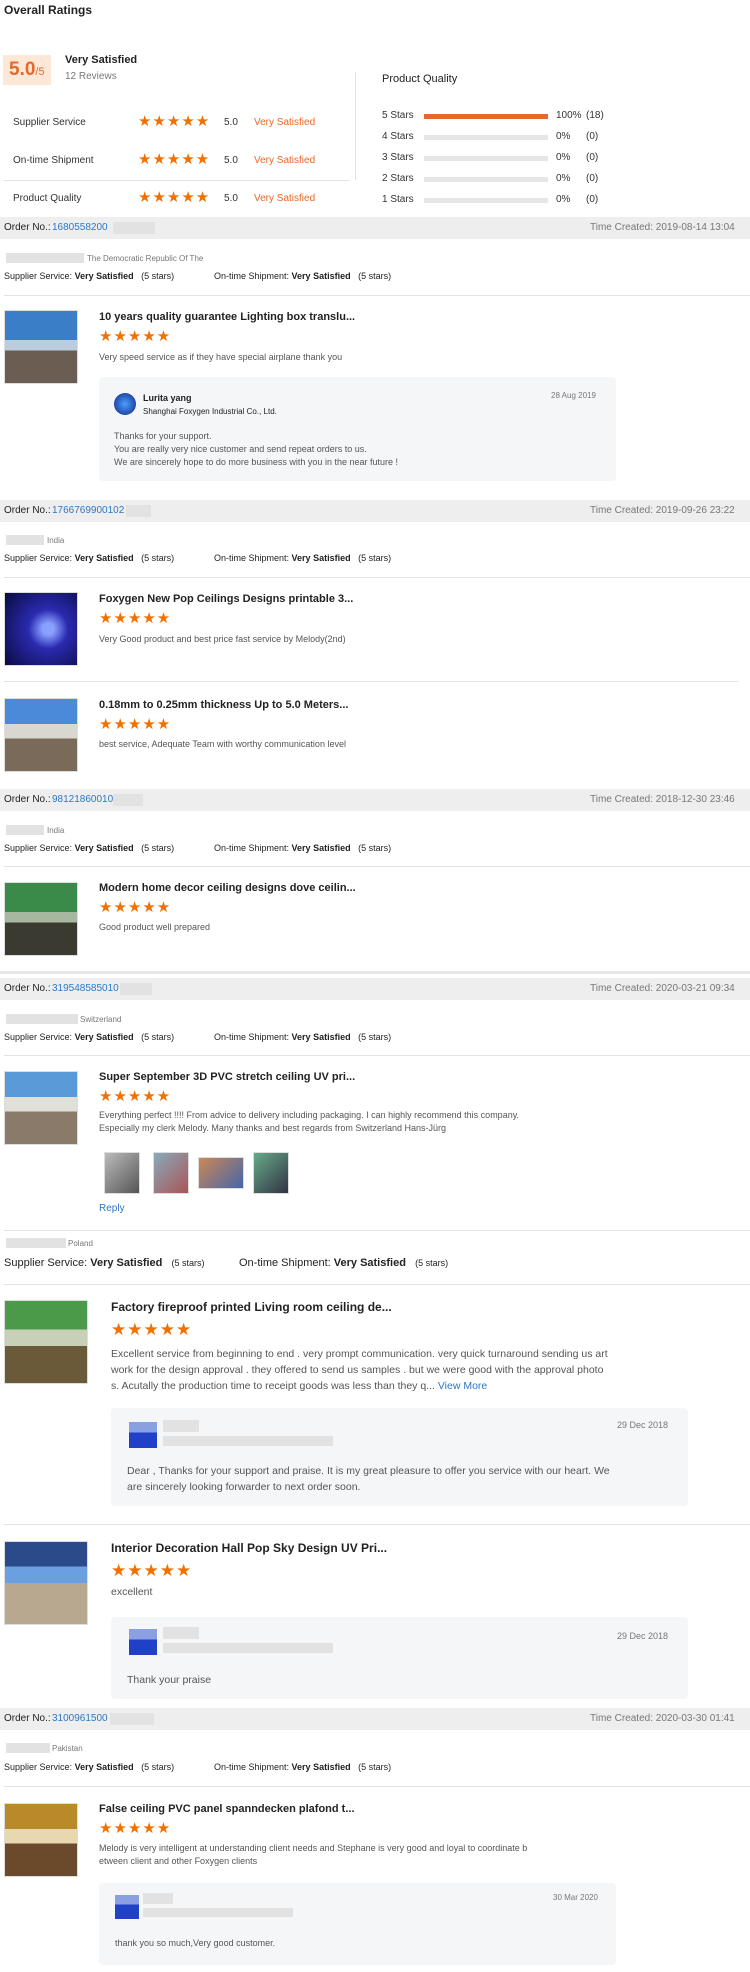 The image size is (750, 1972). Describe the element at coordinates (125, 404) in the screenshot. I see `avatar` at that location.